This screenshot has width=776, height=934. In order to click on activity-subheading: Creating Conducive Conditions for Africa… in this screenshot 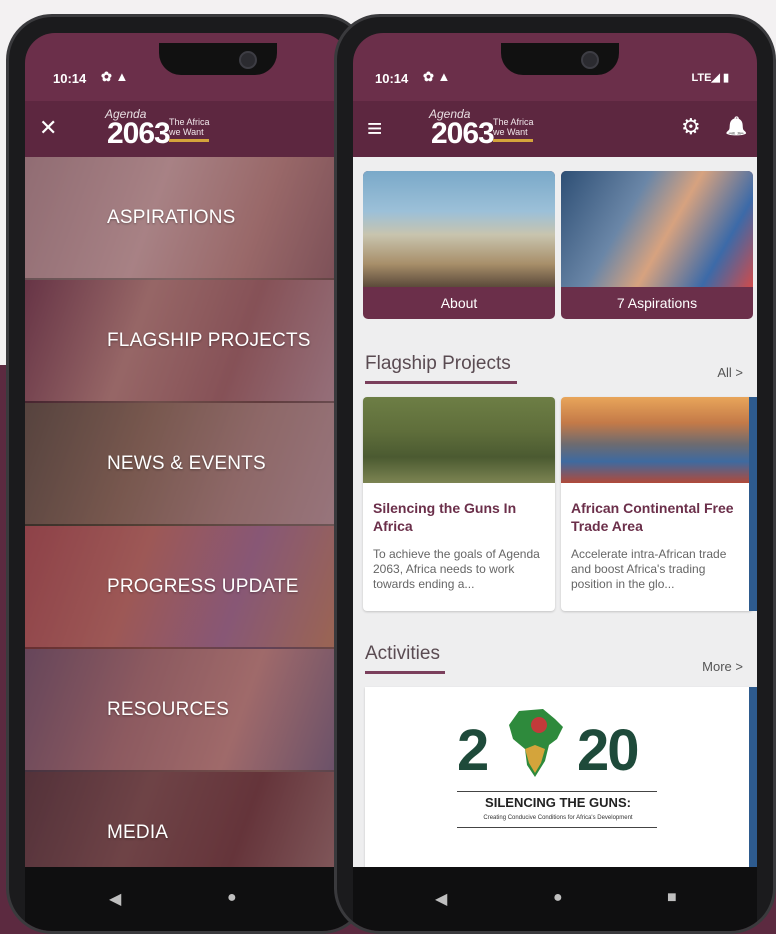, I will do `click(558, 818)`.